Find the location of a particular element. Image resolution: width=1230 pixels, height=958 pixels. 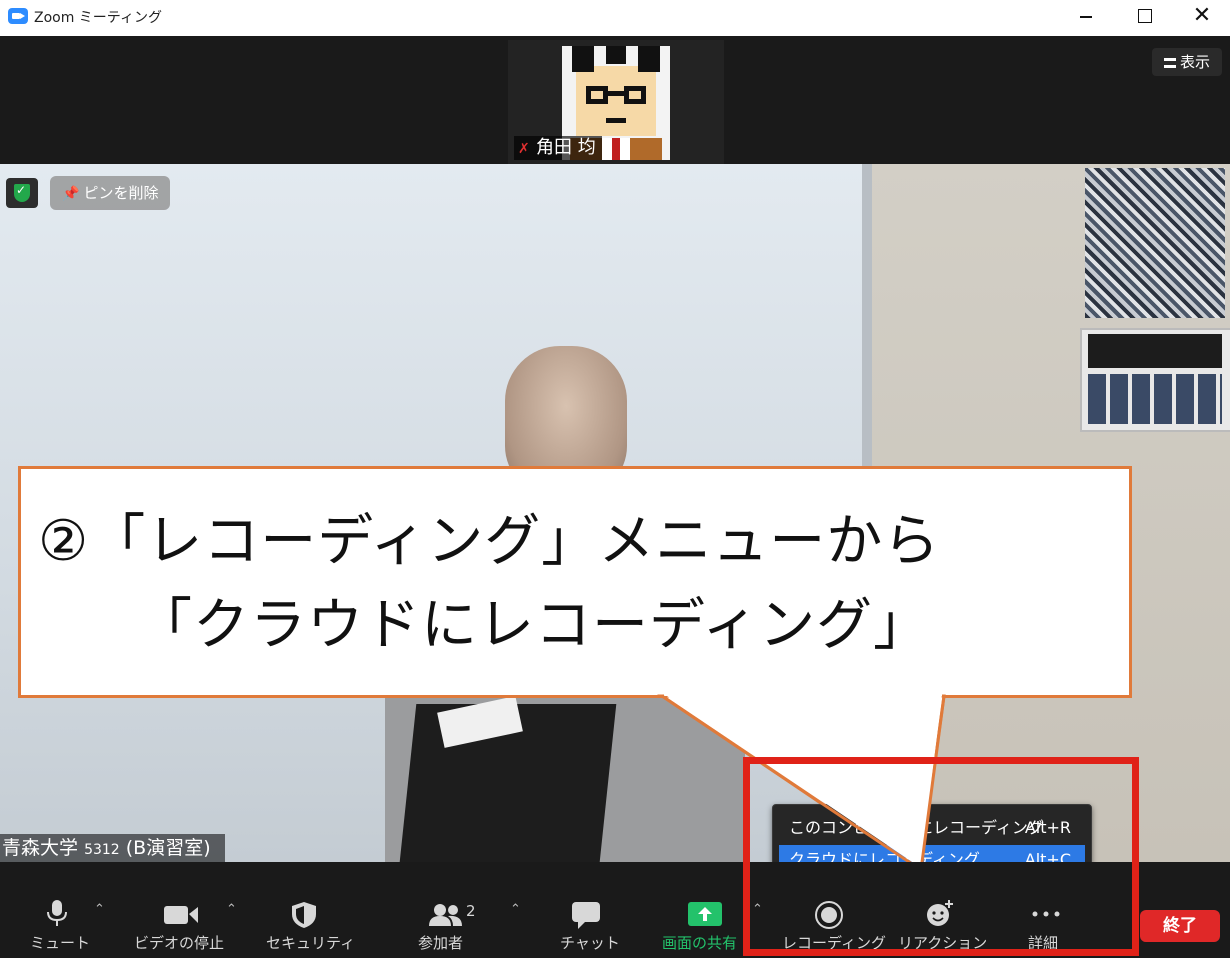

close-button: ✕ is located at coordinates (1202, 16).